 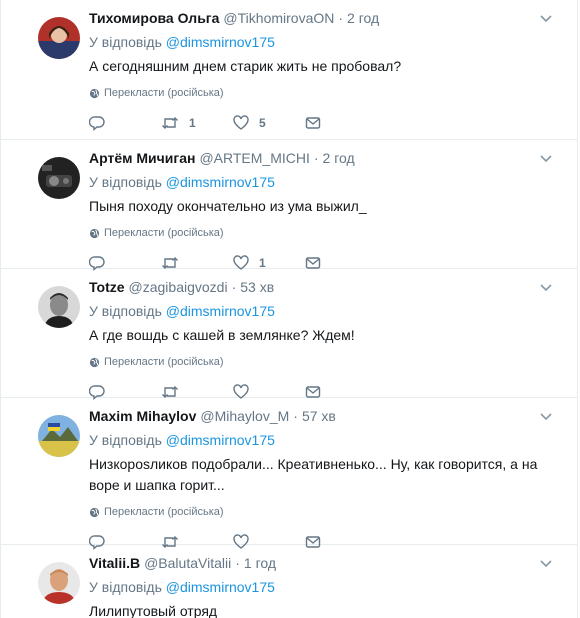 I want to click on like-count: 5, so click(x=262, y=123).